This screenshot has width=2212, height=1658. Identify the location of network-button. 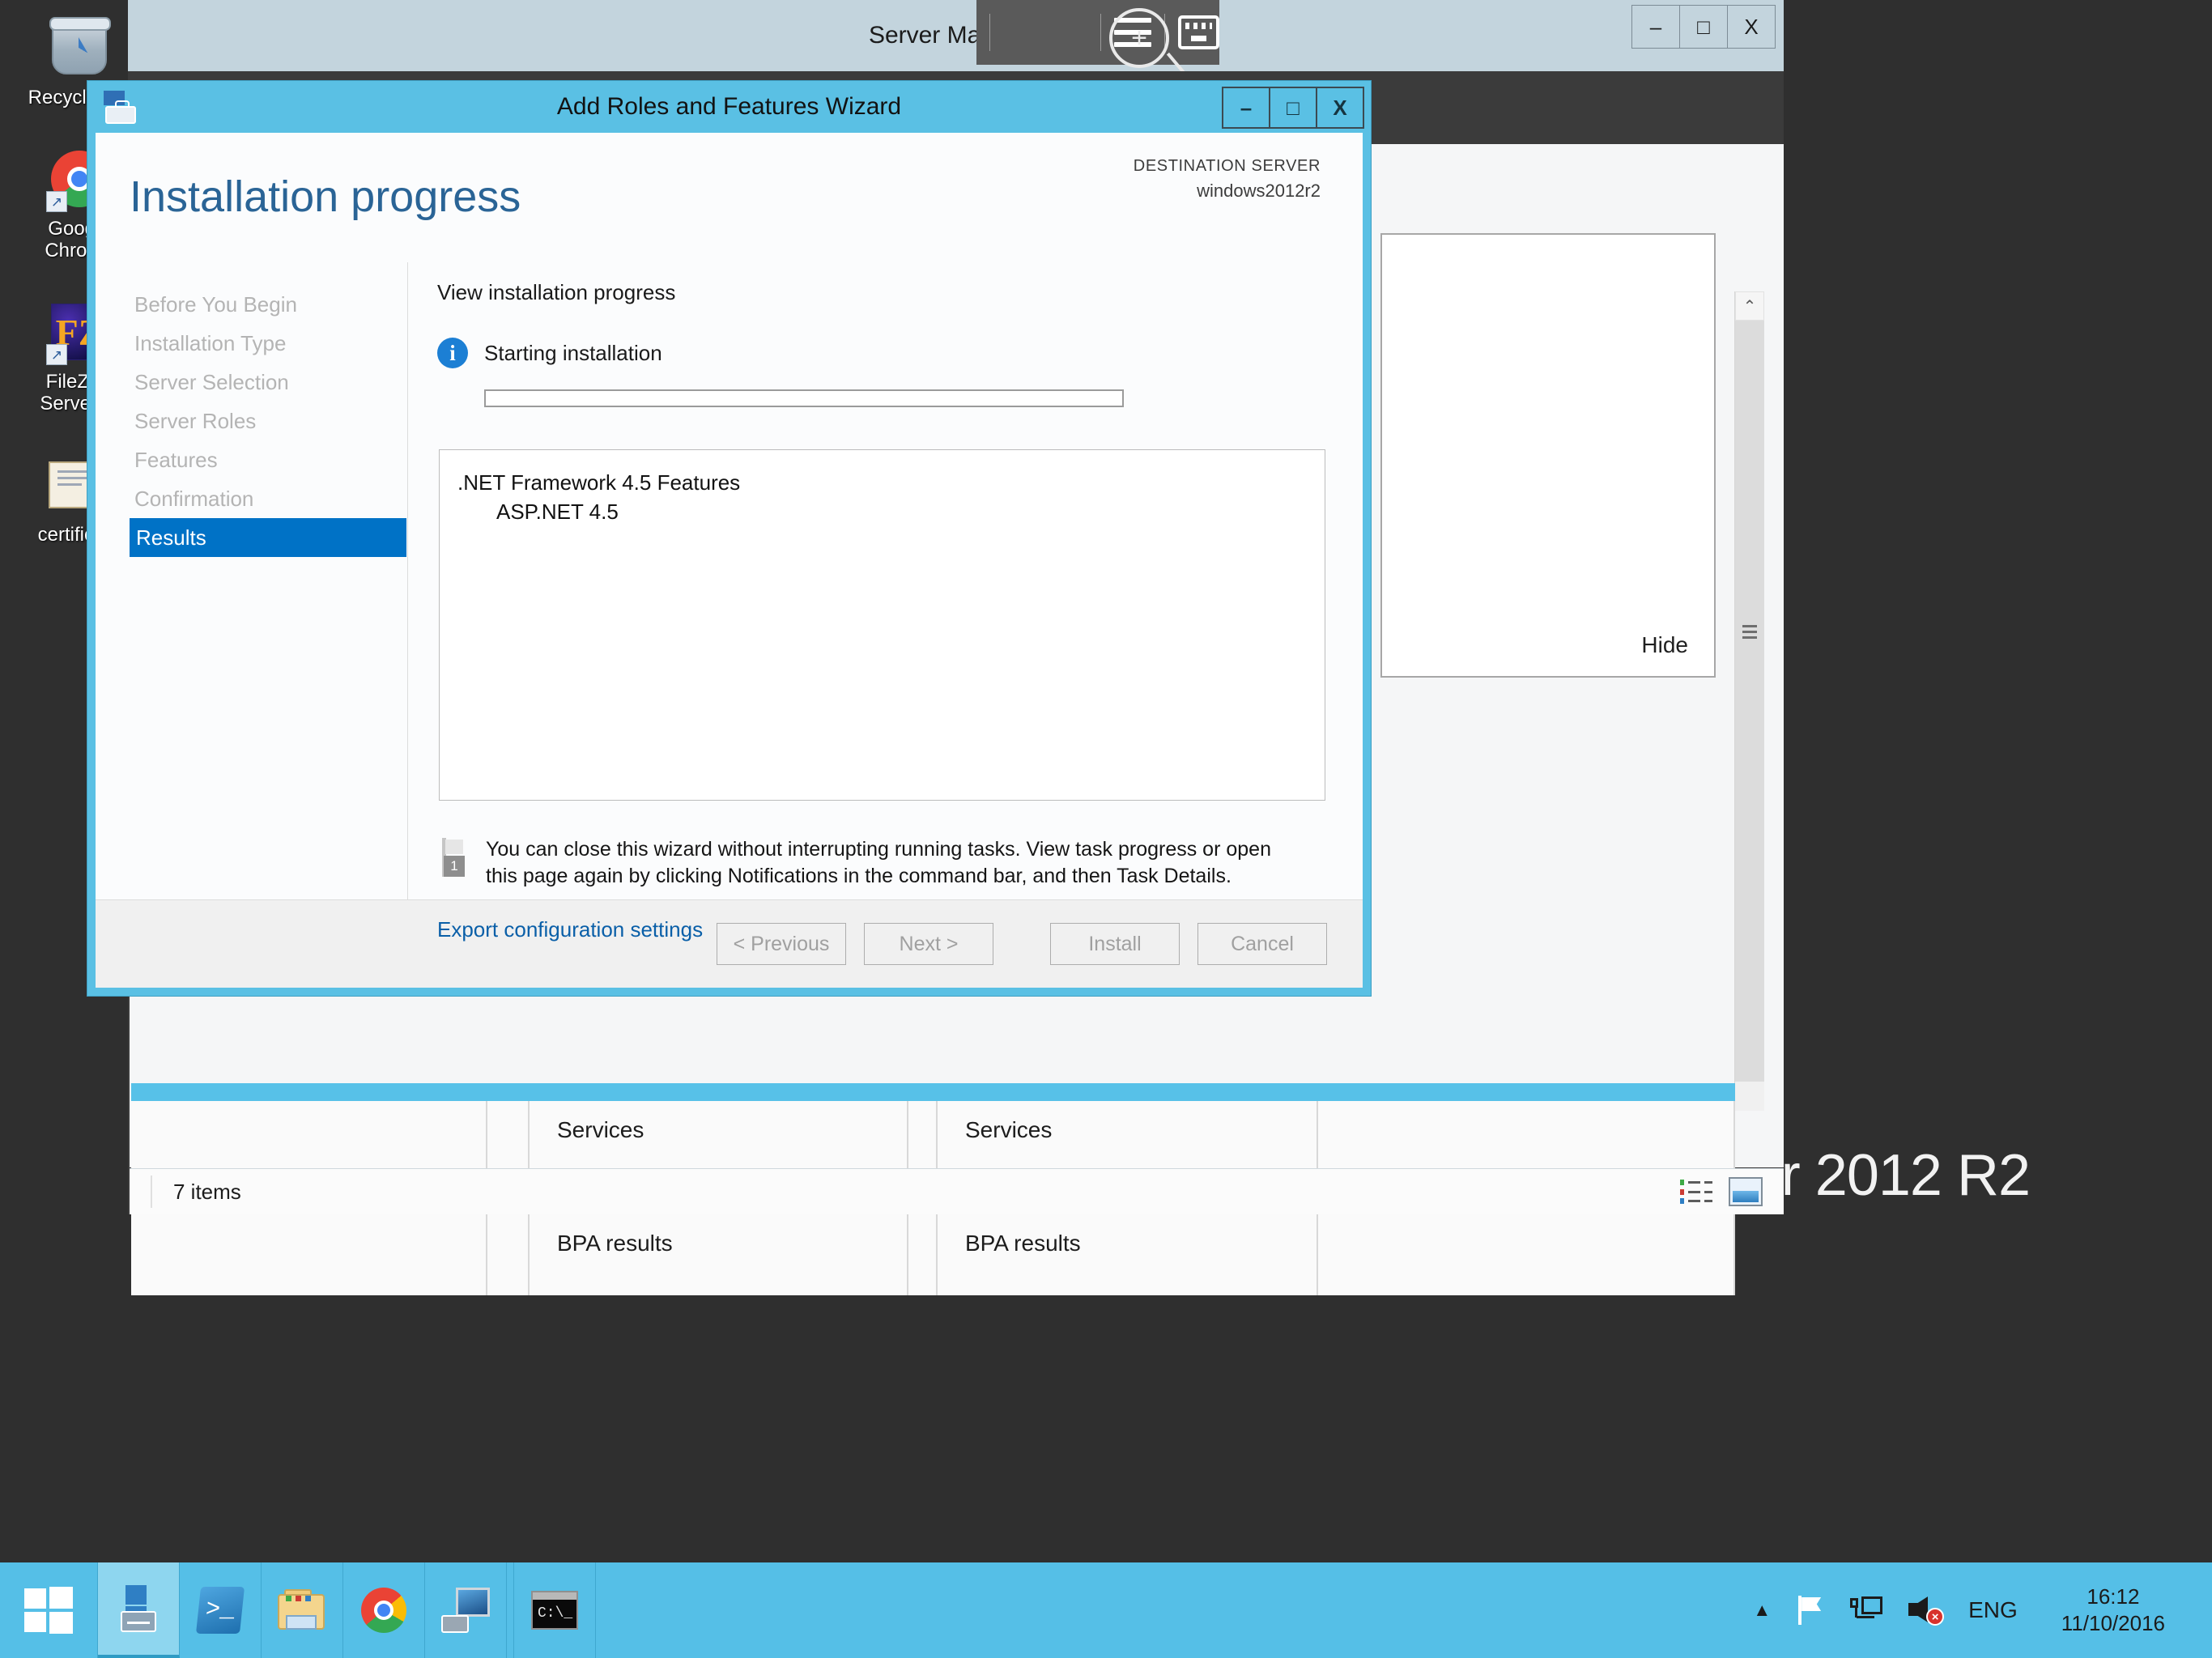
(1866, 1610).